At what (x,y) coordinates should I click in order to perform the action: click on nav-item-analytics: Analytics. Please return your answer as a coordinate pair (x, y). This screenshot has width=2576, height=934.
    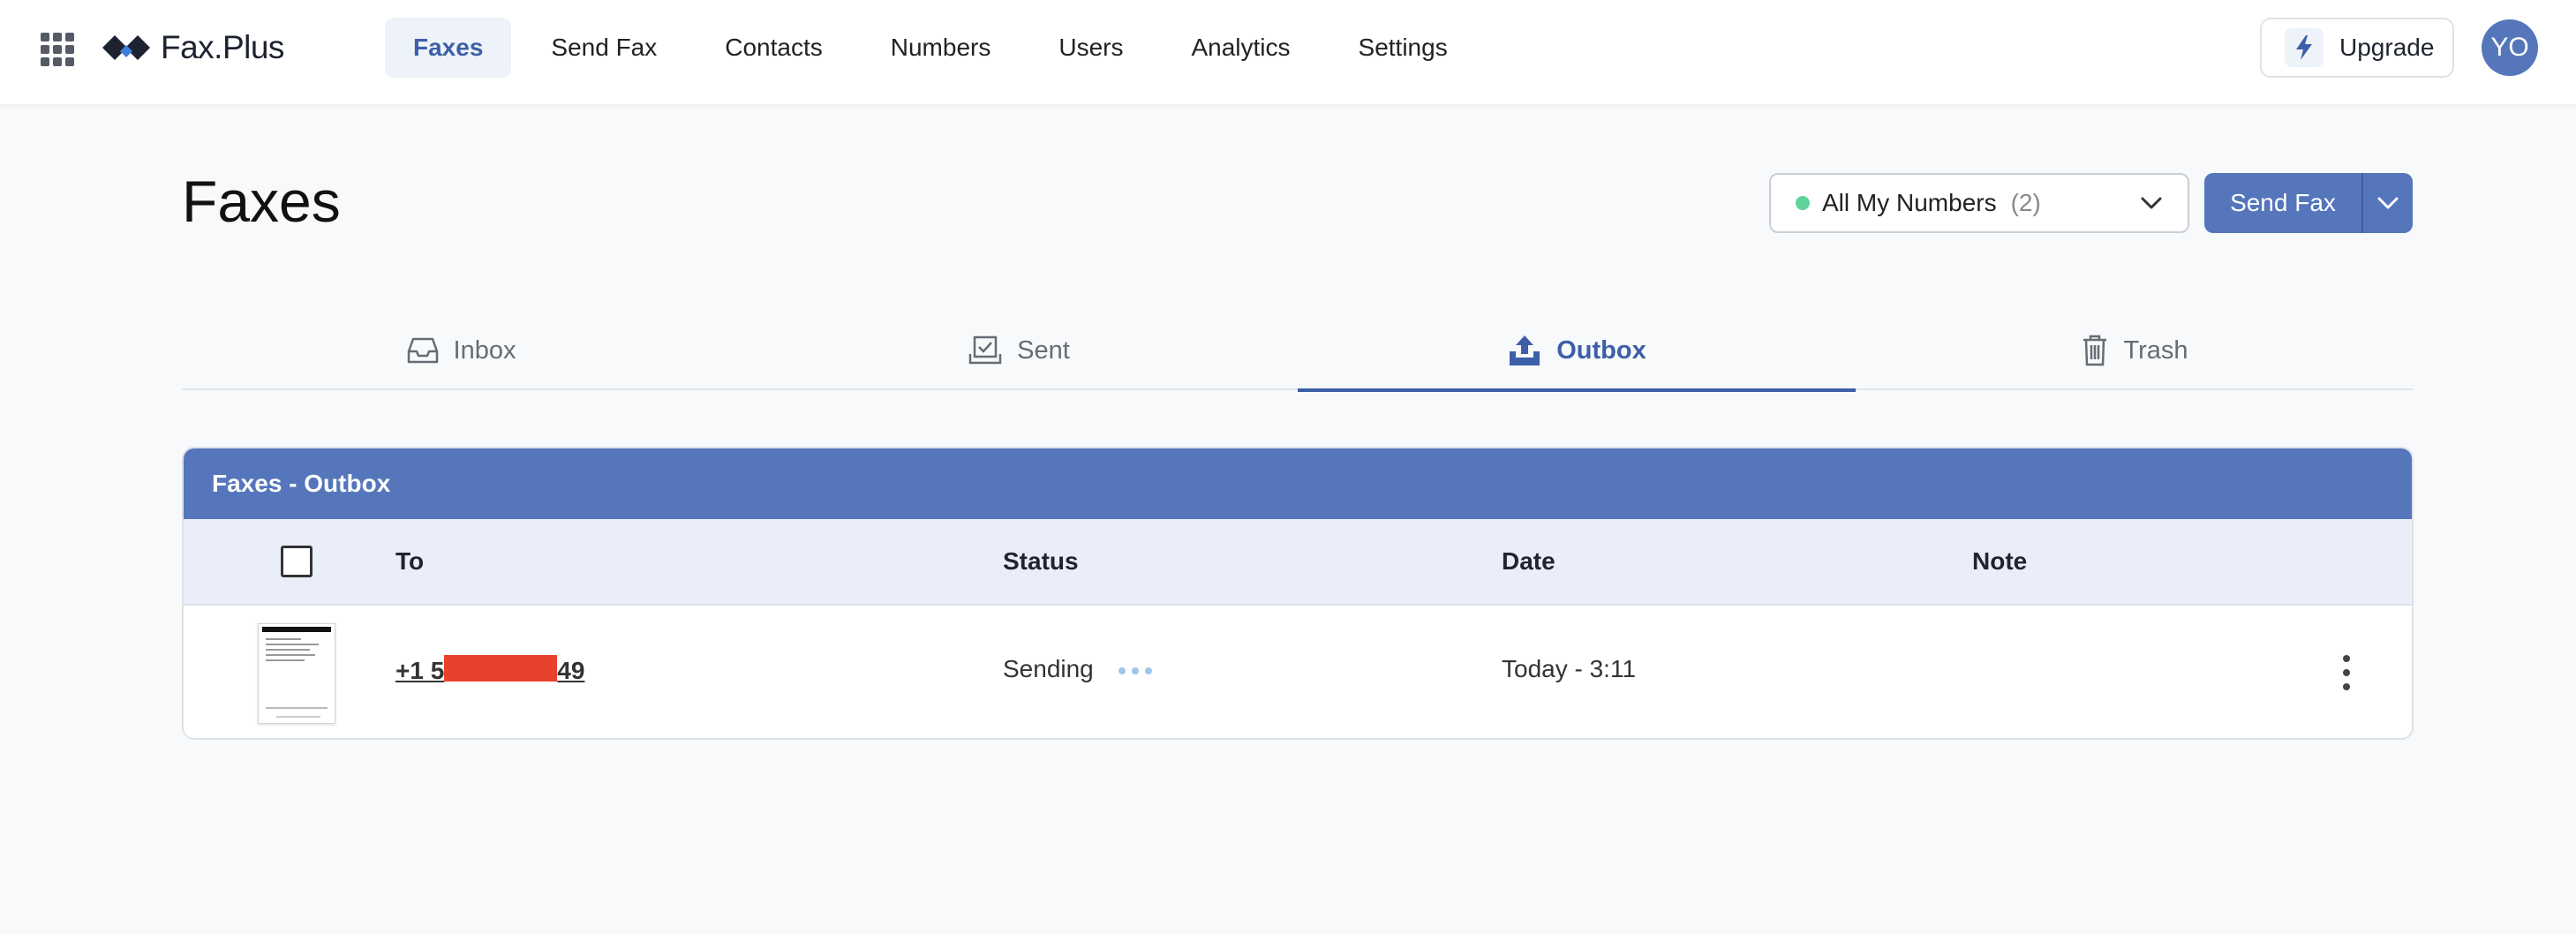
    Looking at the image, I should click on (1241, 48).